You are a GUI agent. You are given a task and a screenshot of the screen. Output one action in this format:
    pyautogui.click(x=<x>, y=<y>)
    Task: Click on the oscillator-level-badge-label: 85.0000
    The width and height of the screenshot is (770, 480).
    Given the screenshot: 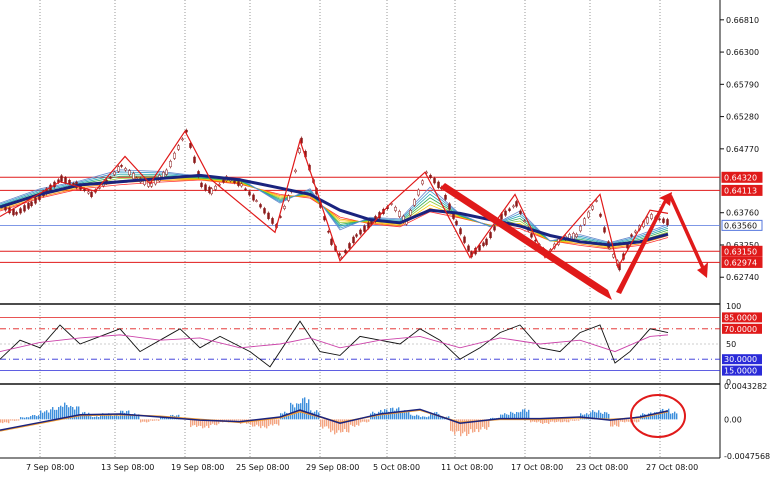 What is the action you would take?
    pyautogui.click(x=740, y=317)
    